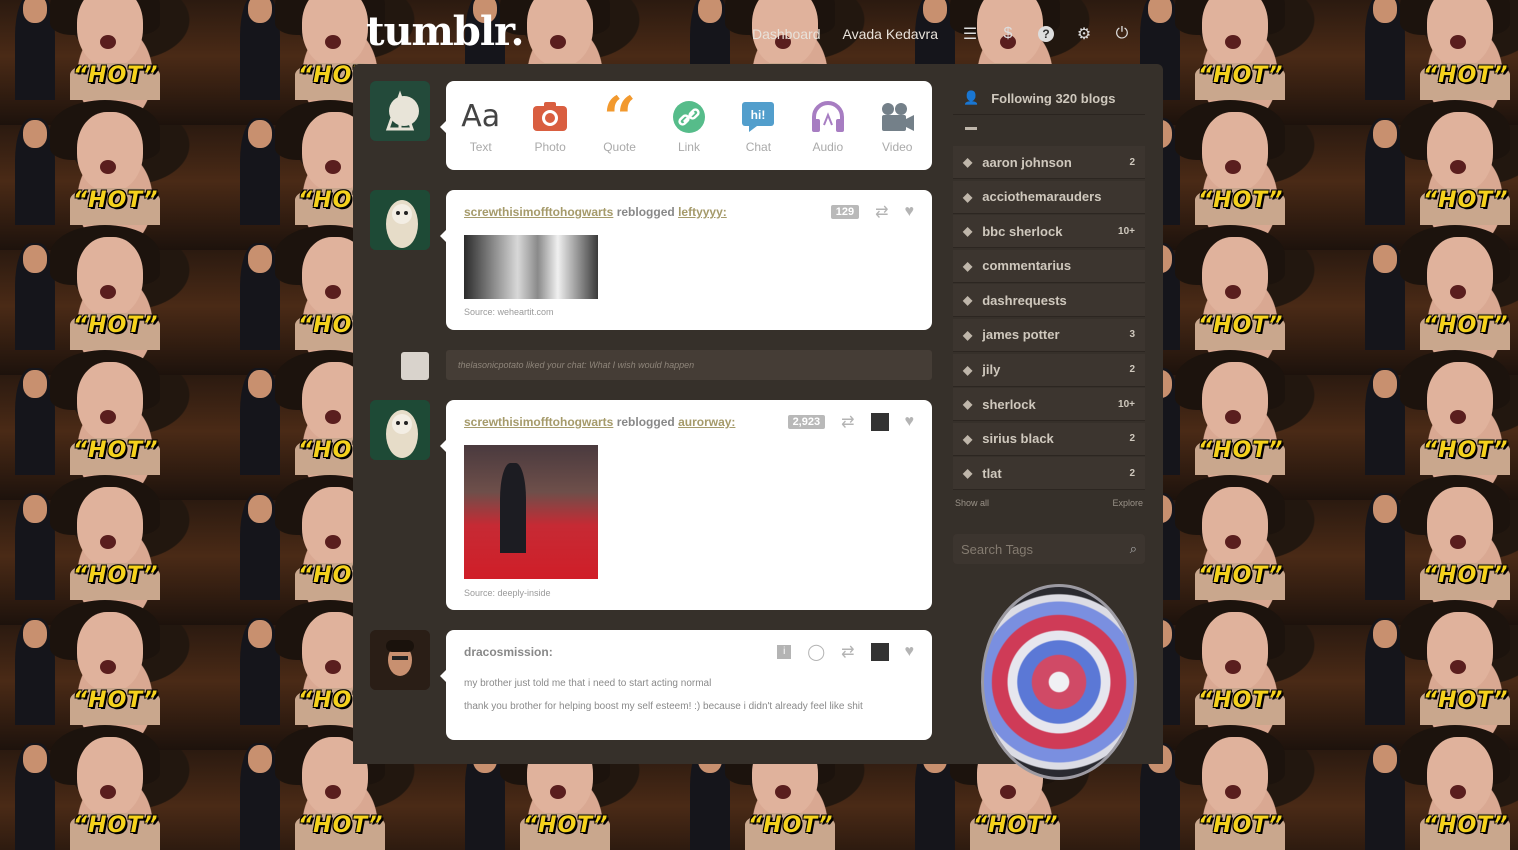  I want to click on post-video-button: Video, so click(897, 126).